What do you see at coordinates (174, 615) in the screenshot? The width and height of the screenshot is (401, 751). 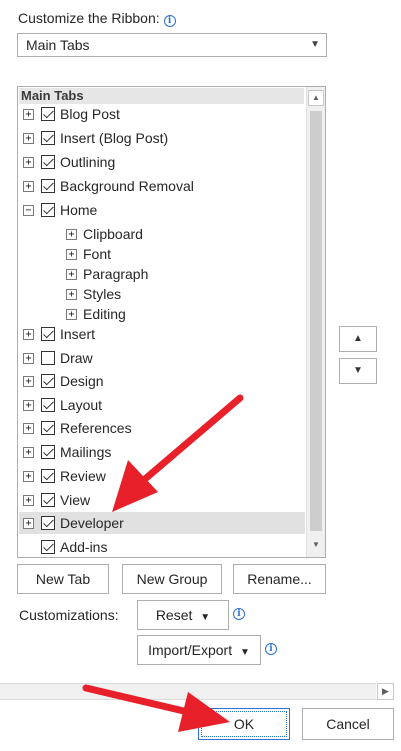 I see `reset-button-label: Reset` at bounding box center [174, 615].